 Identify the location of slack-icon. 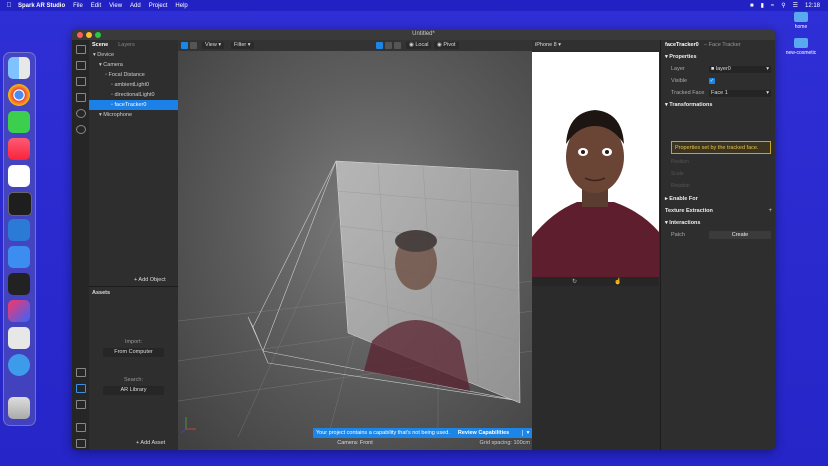
(19, 176).